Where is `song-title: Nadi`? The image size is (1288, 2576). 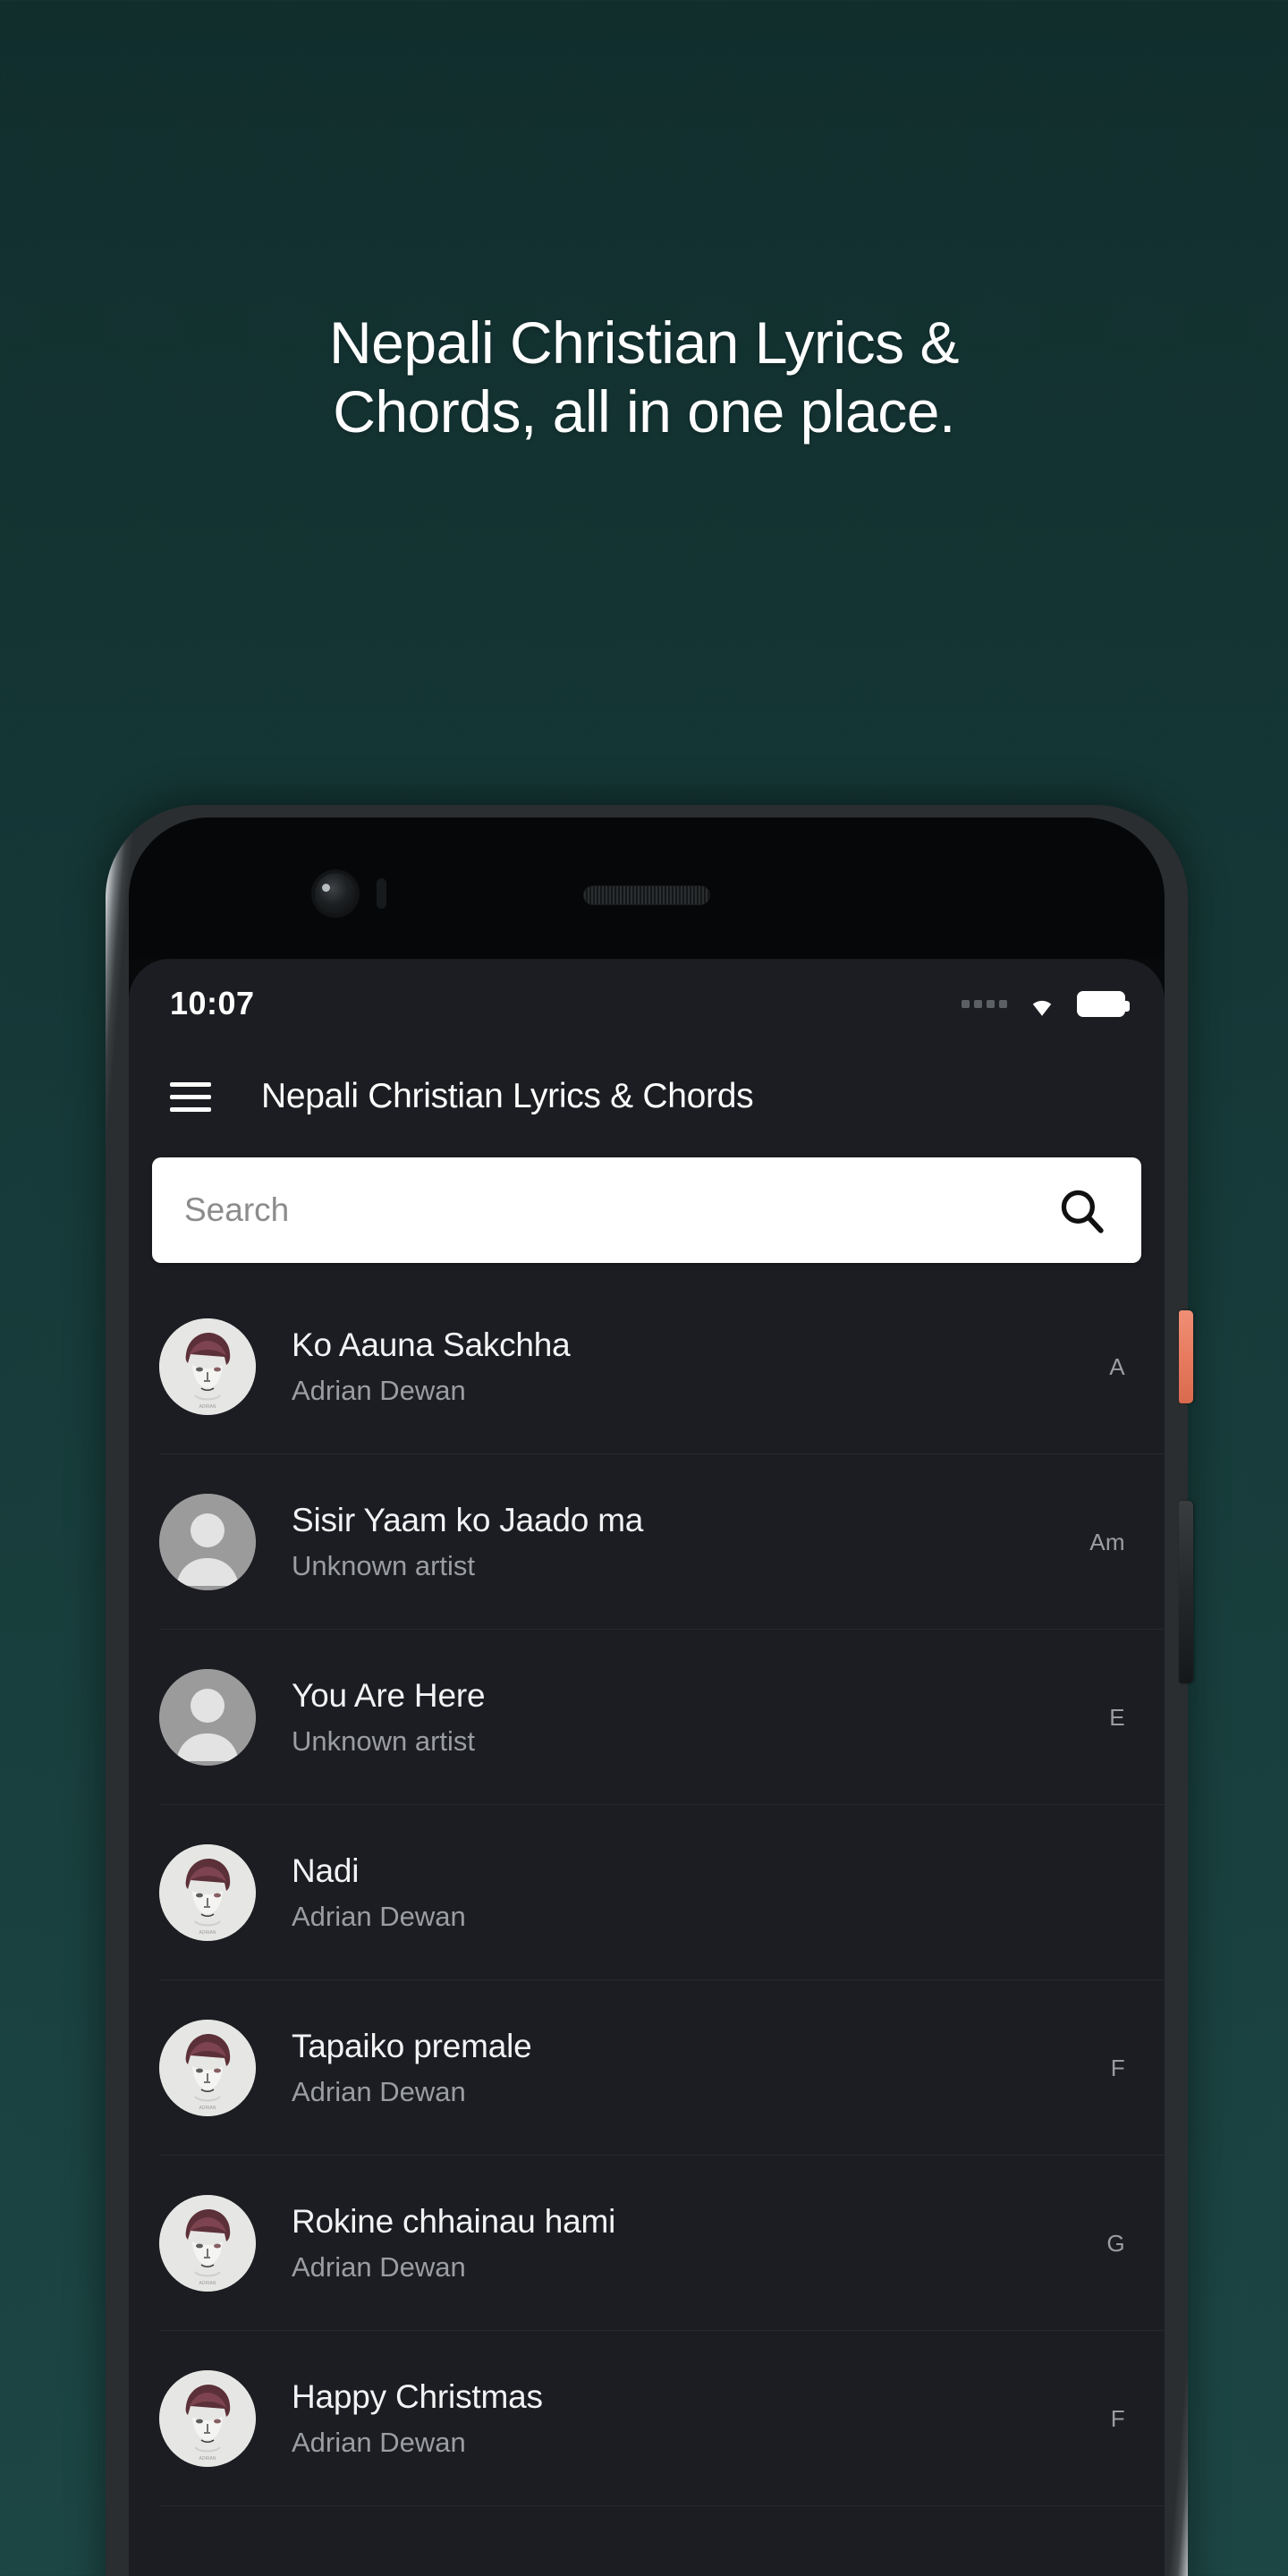
song-title: Nadi is located at coordinates (326, 1870).